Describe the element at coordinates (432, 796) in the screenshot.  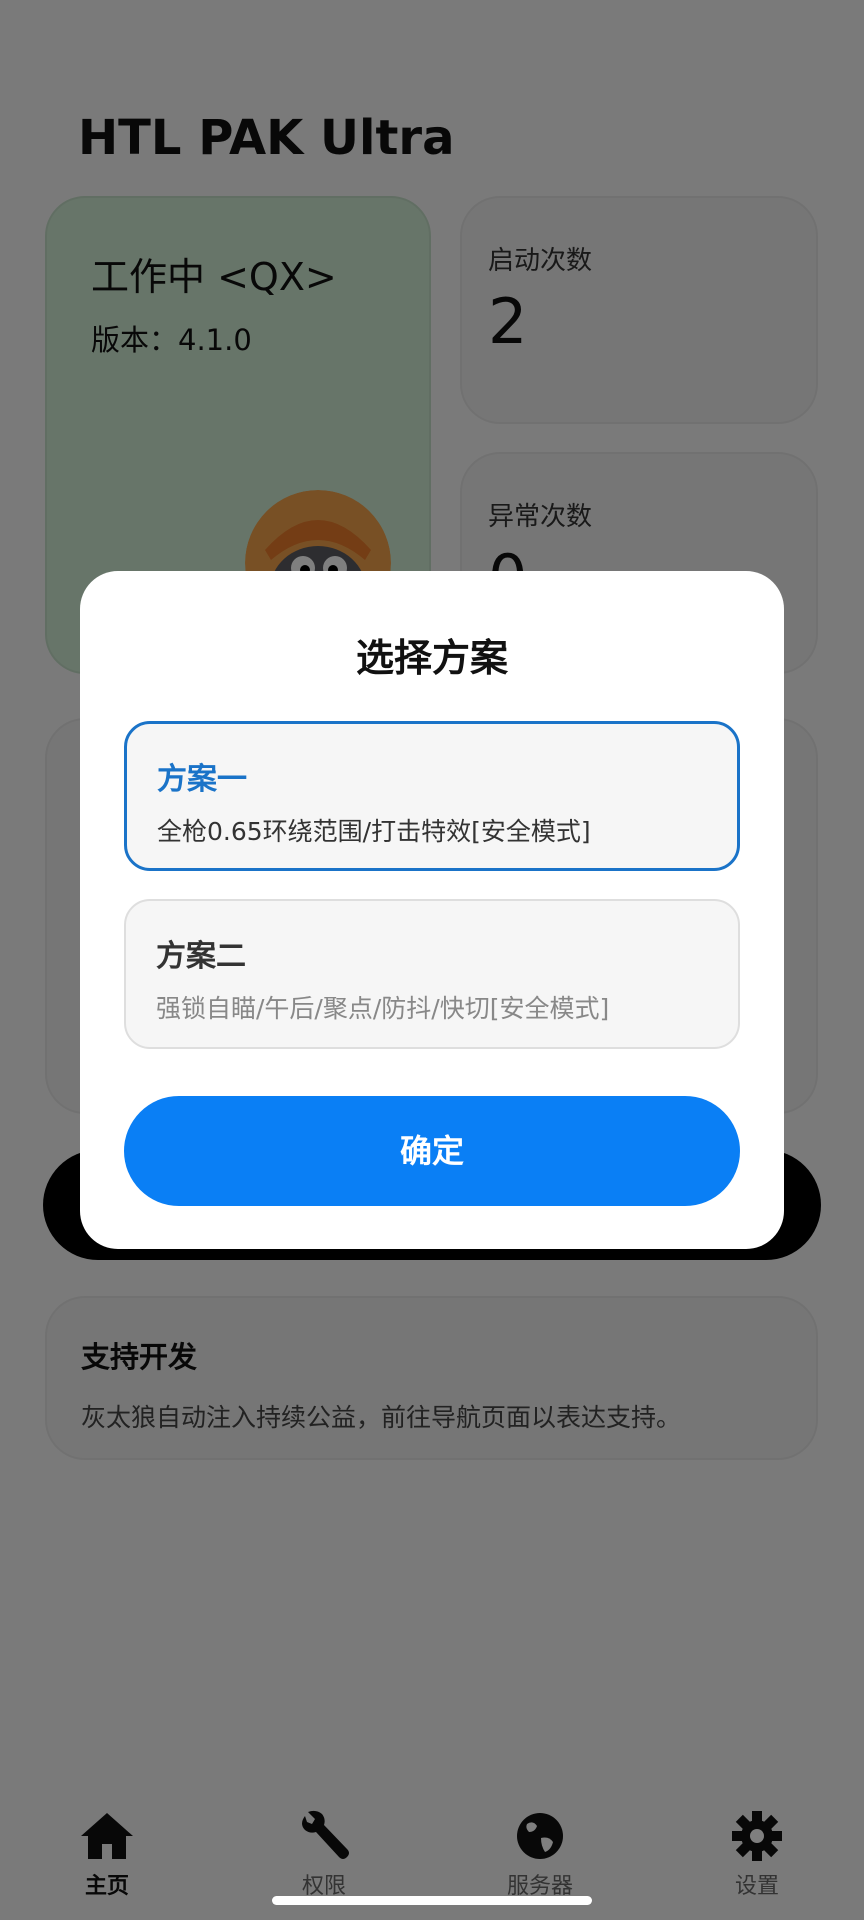
I see `plan-option-1: 方案一 全枪0.65环绕范围/打击特效[安全模式]` at that location.